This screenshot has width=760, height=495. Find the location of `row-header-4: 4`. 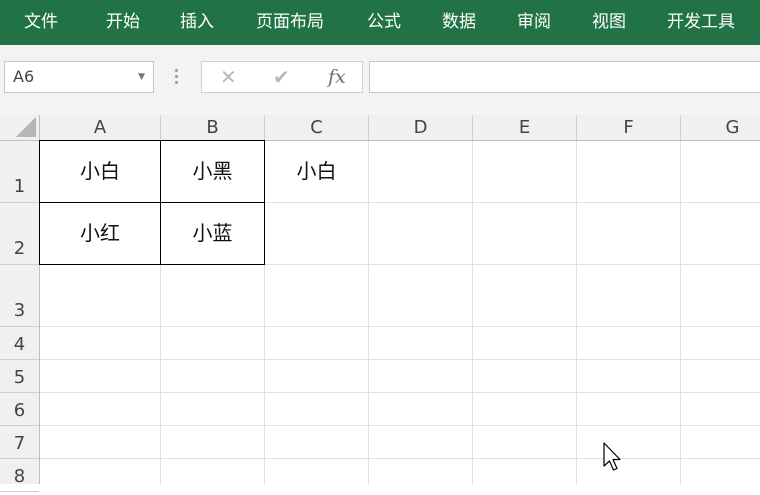

row-header-4: 4 is located at coordinates (19, 343).